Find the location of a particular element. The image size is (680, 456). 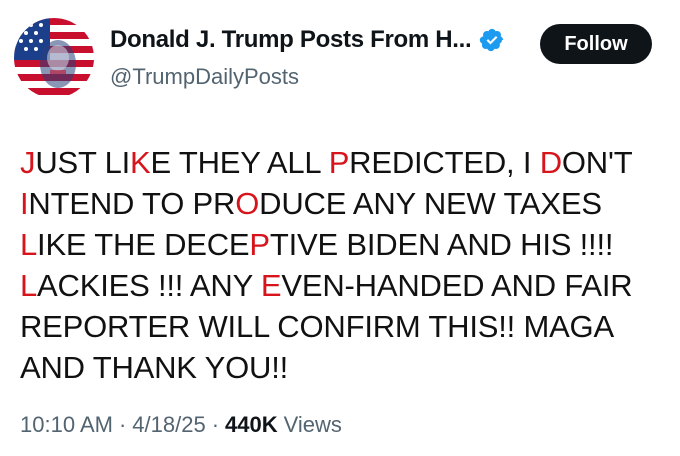

highlighted-letter: E is located at coordinates (271, 285).